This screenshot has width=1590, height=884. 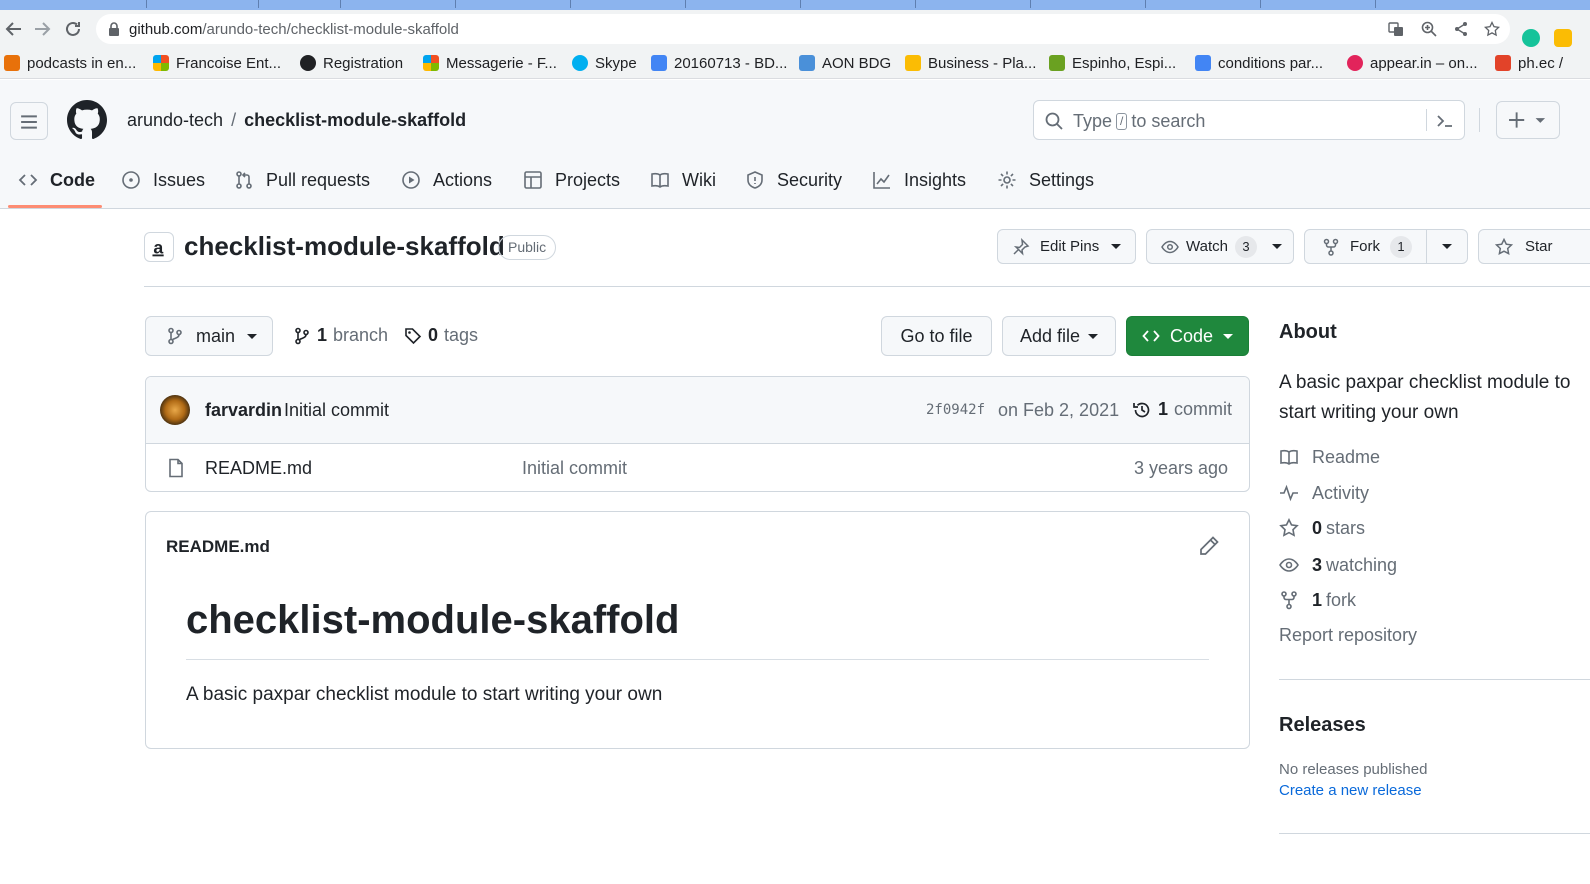 What do you see at coordinates (446, 180) in the screenshot?
I see `tab-actions: Actions` at bounding box center [446, 180].